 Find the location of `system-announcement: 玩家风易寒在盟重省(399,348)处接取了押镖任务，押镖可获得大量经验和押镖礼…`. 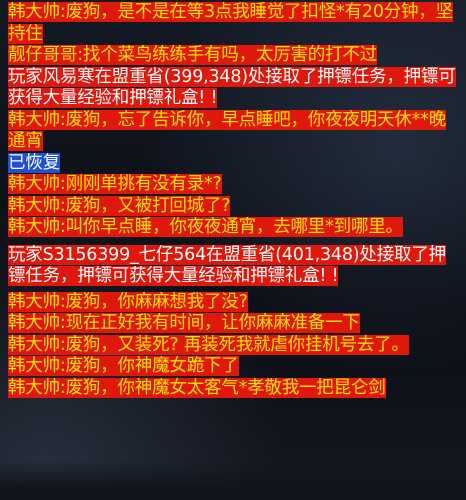

system-announcement: 玩家风易寒在盟重省(399,348)处接取了押镖任务，押镖可获得大量经验和押镖礼… is located at coordinates (232, 87).